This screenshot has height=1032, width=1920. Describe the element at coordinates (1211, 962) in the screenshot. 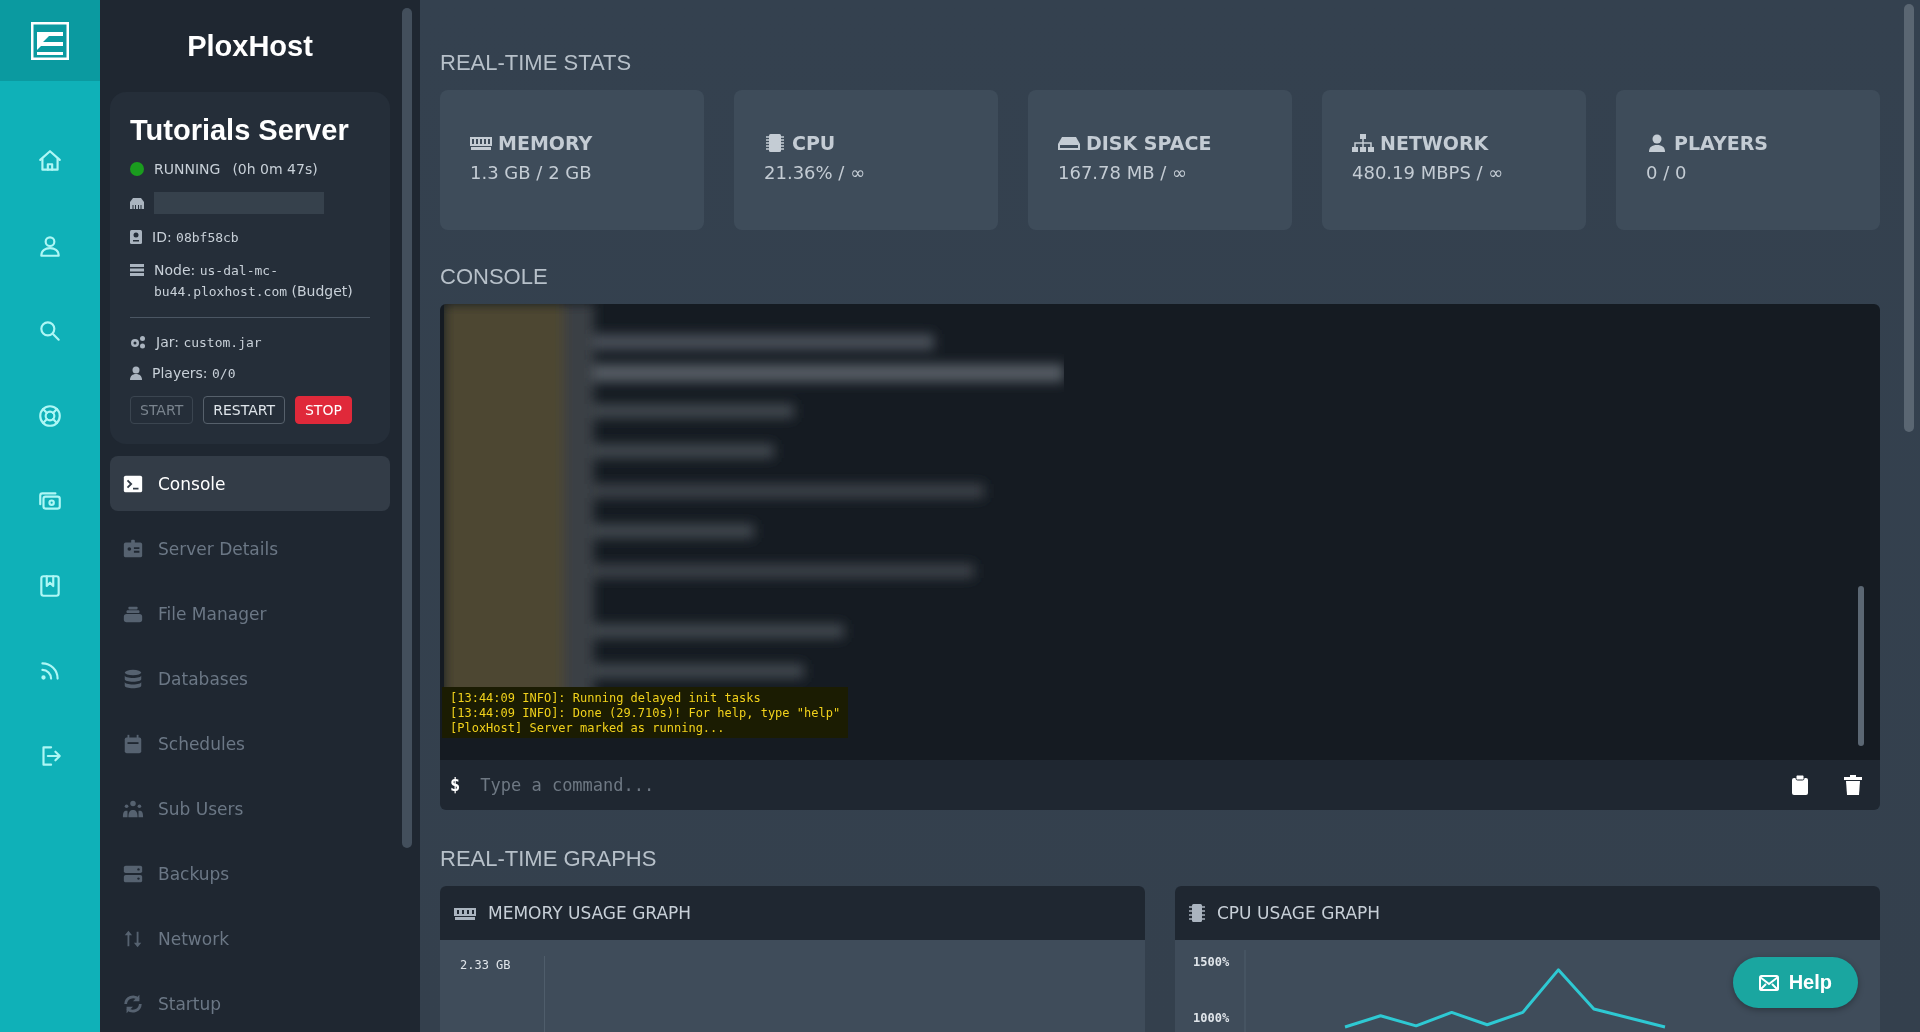

I see `axis-tick-label: 1500%` at that location.